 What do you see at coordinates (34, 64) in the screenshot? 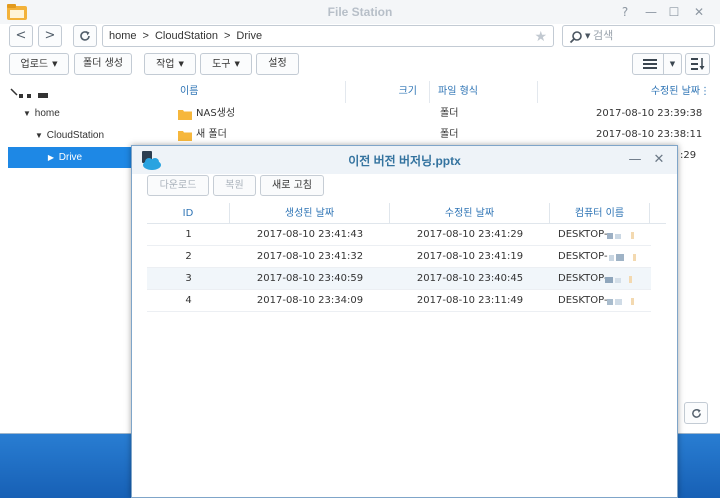
I see `upload-label: 업로드` at bounding box center [34, 64].